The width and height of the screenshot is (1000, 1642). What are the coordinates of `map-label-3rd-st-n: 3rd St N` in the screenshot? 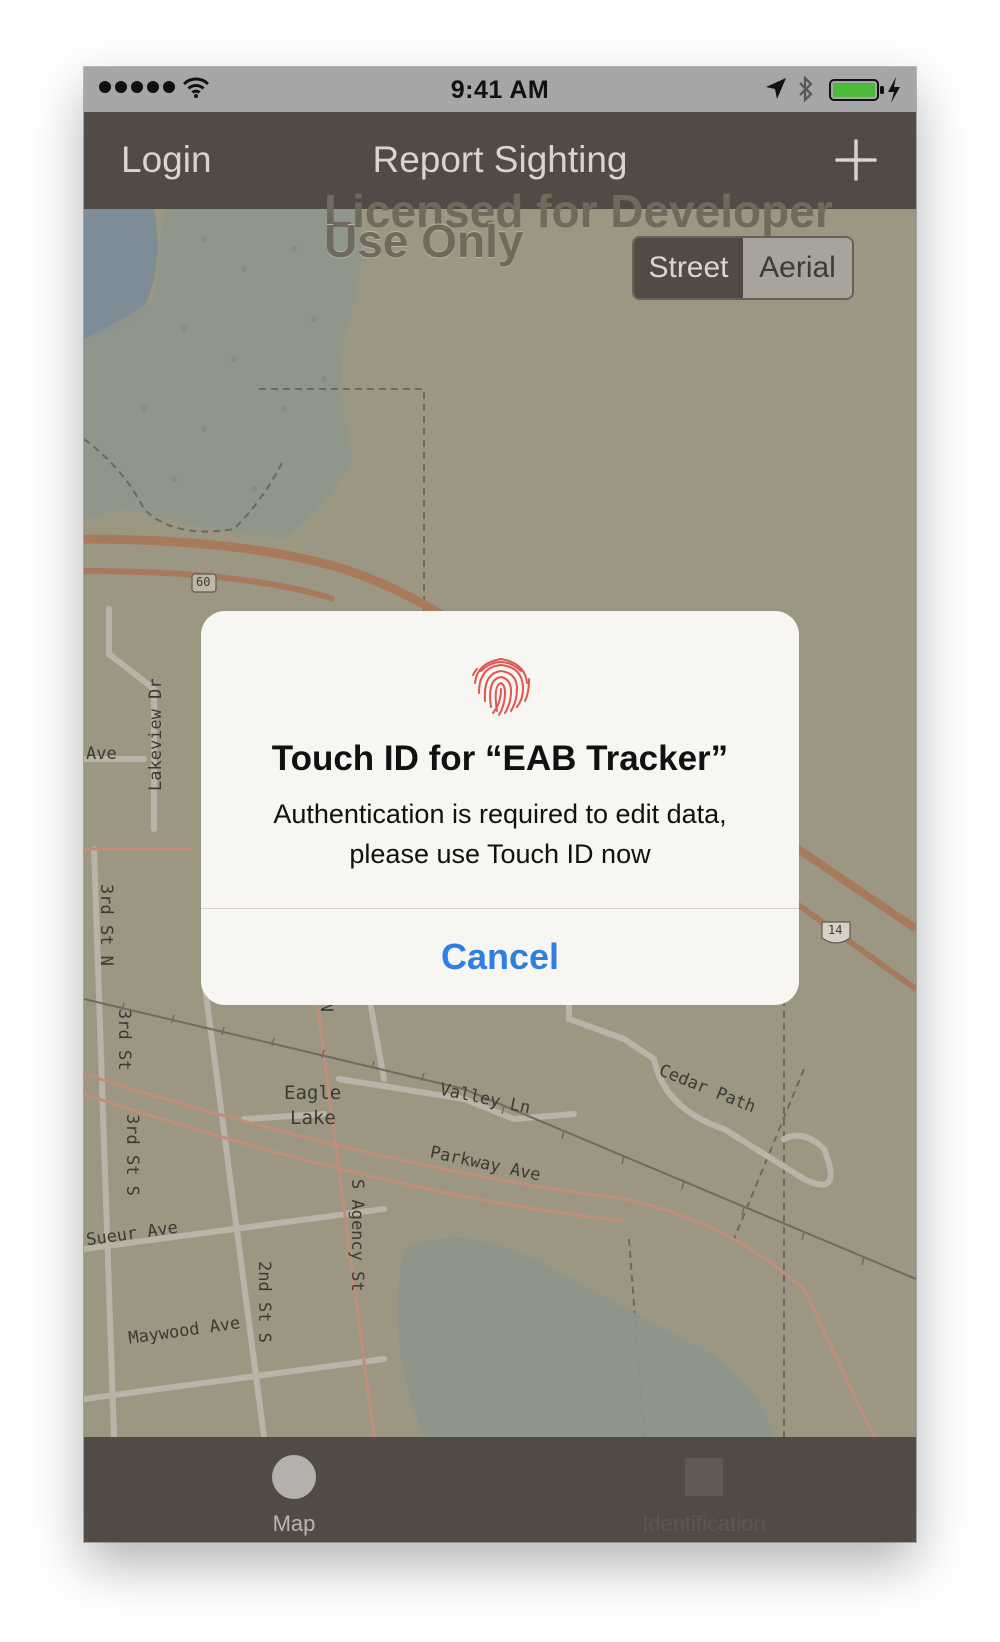 It's located at (106, 925).